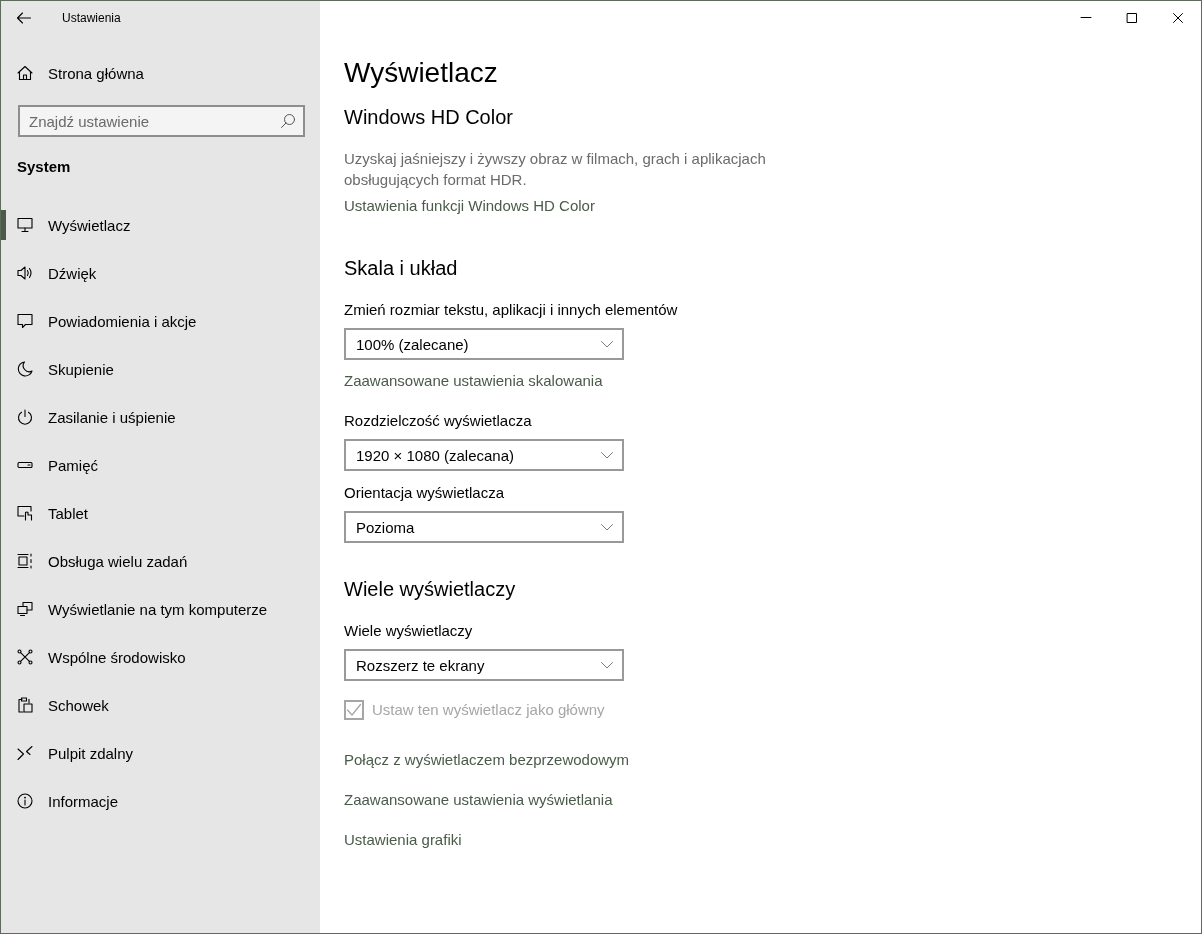  I want to click on home-link: Strona główna, so click(160, 73).